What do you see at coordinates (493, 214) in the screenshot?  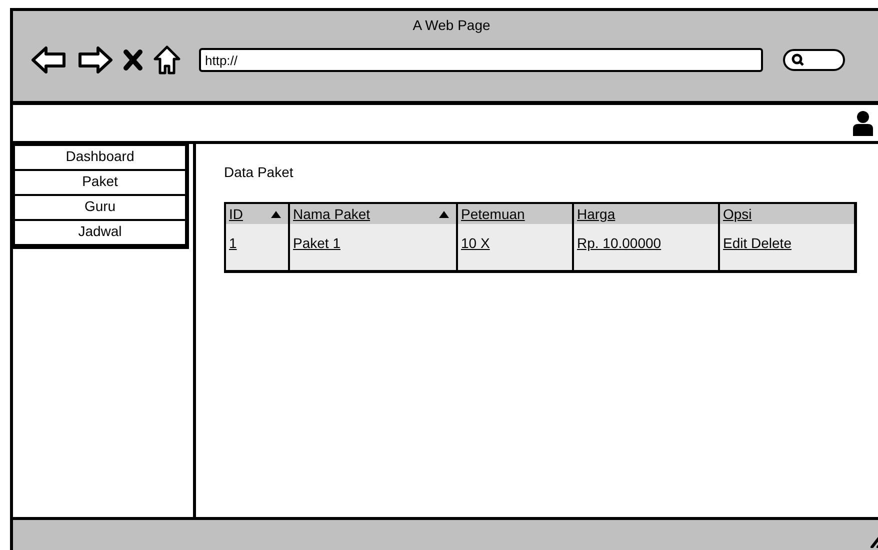 I see `column-header: Petemuan` at bounding box center [493, 214].